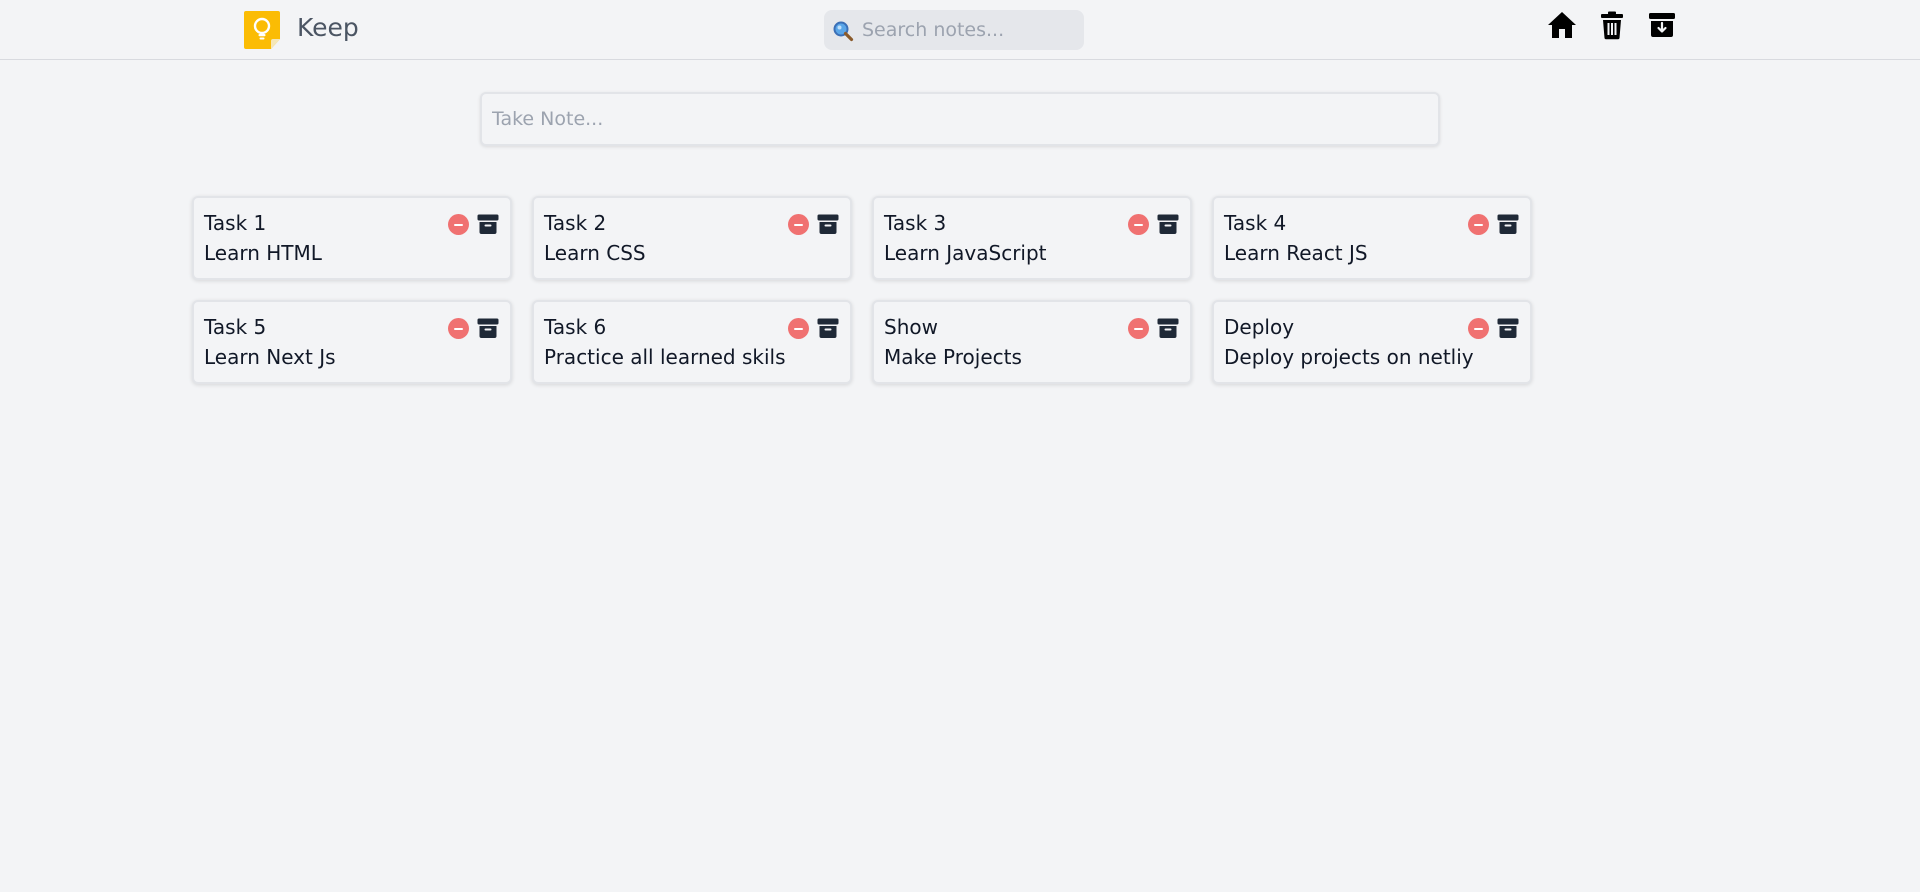  I want to click on note-card: Task 3 Learn JavaScript, so click(1032, 238).